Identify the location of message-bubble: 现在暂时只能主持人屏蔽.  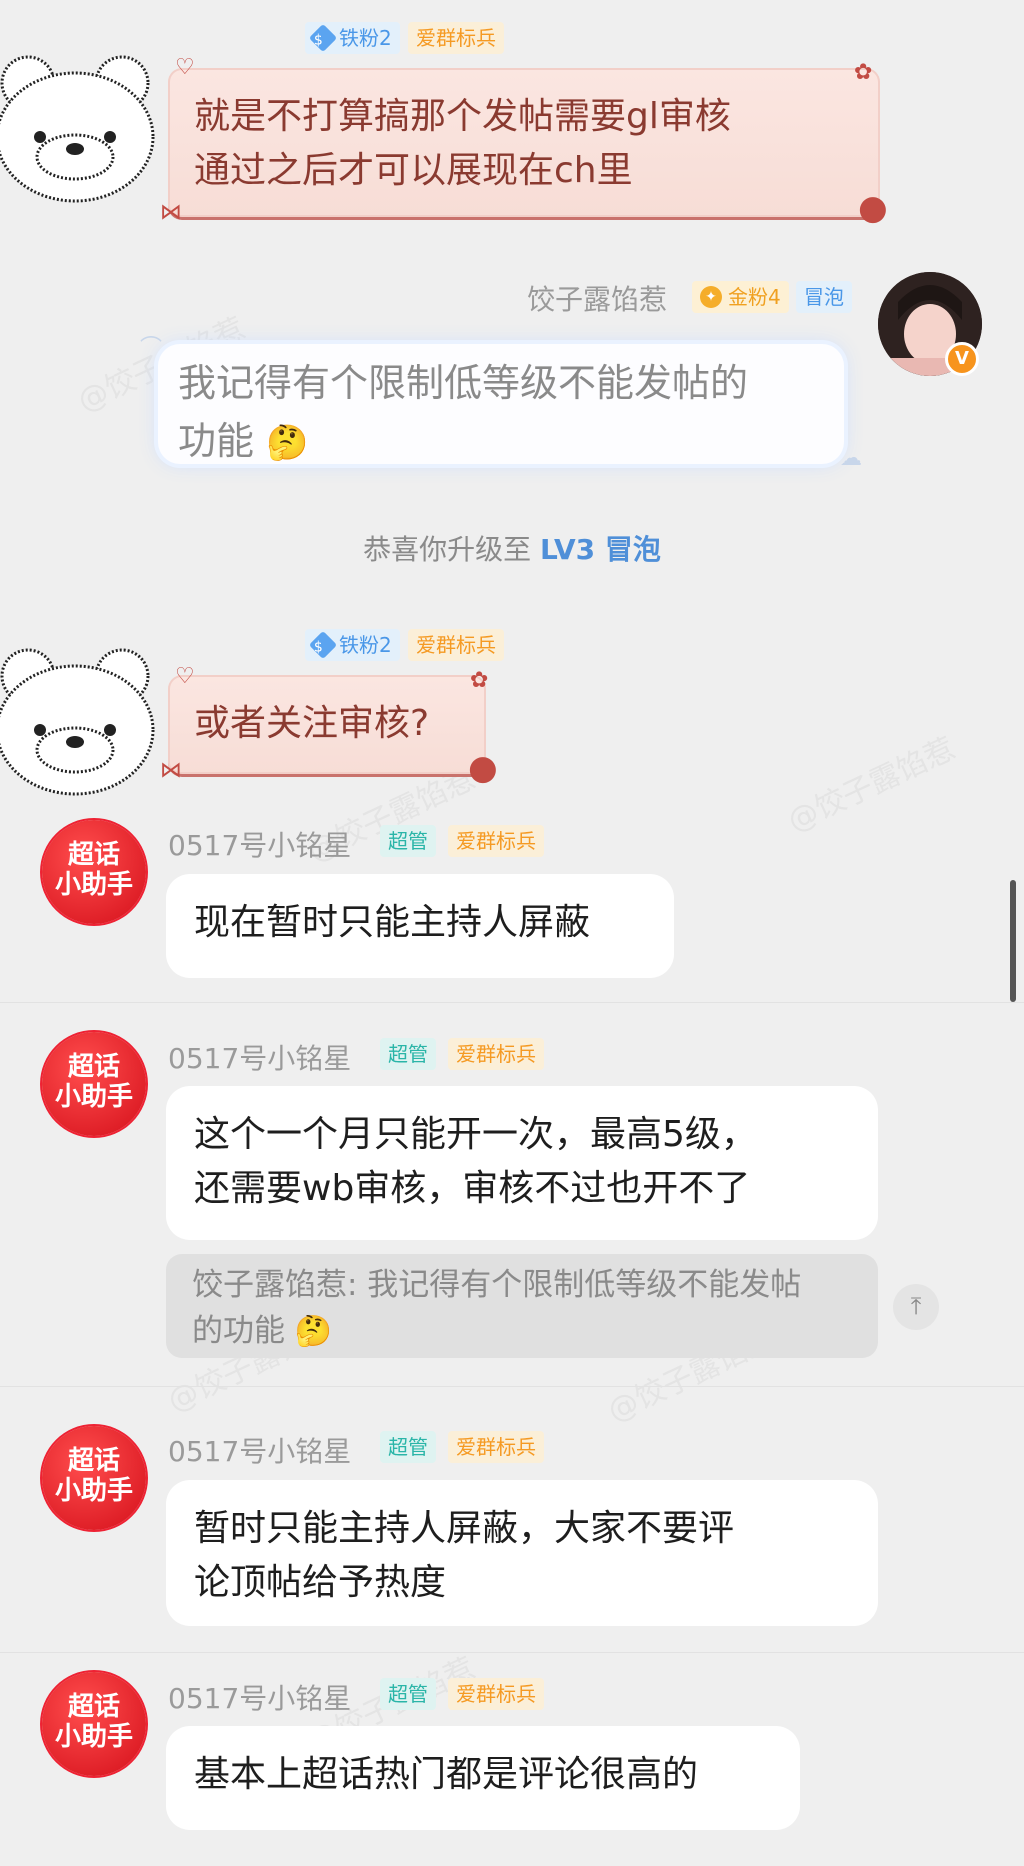
(420, 926).